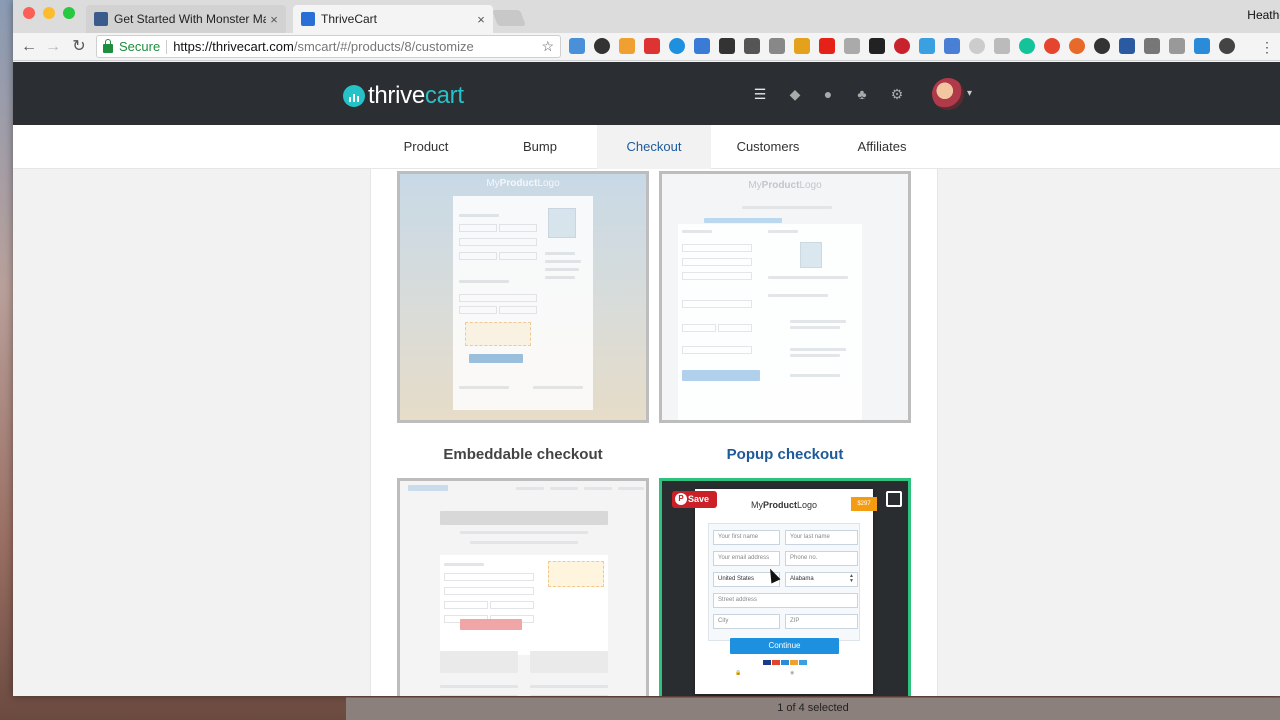  I want to click on url-separator, so click(167, 46).